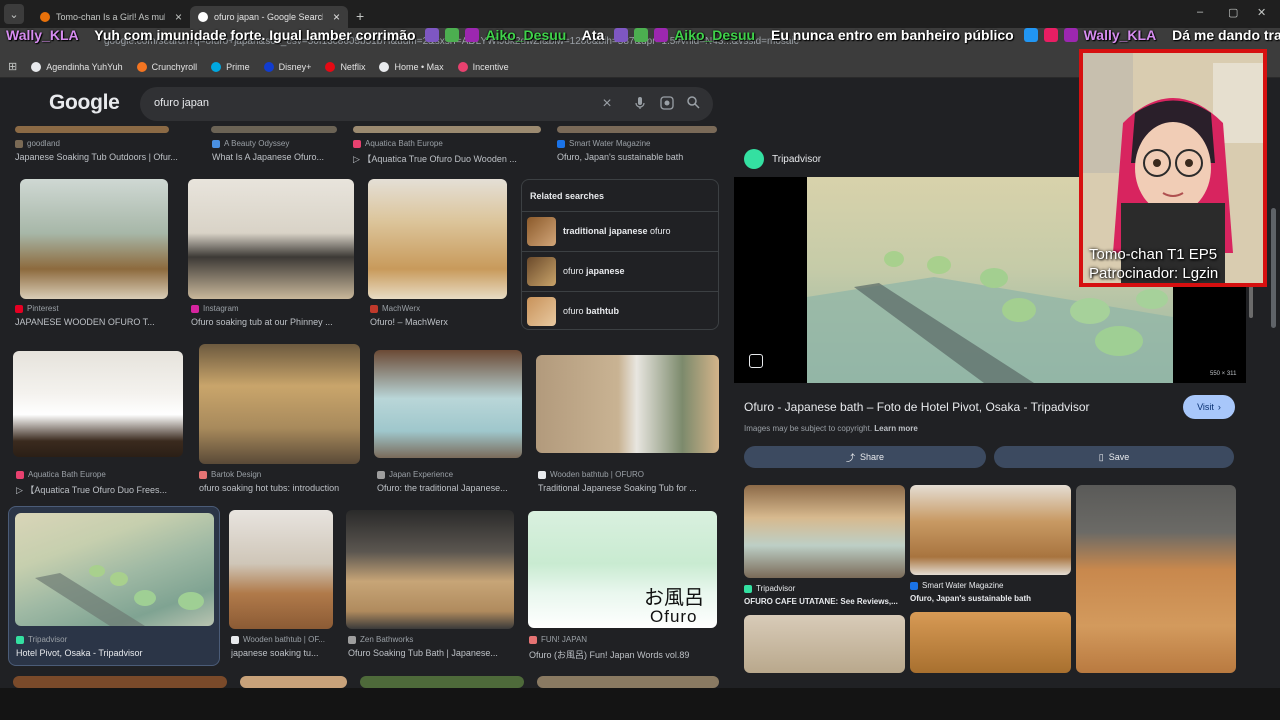  Describe the element at coordinates (628, 474) in the screenshot. I see `result-source: Wooden bathtub | OFURO` at that location.